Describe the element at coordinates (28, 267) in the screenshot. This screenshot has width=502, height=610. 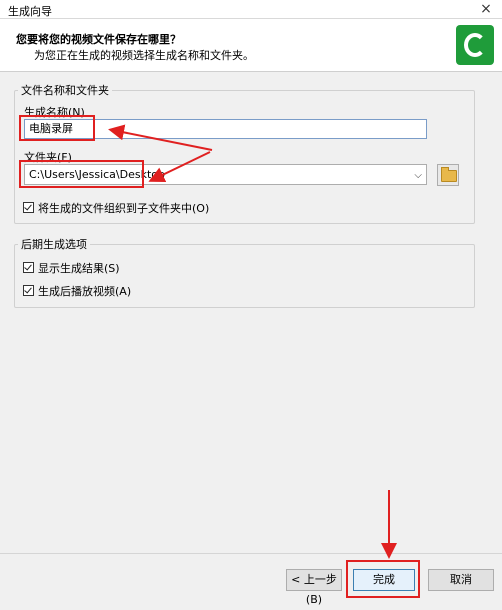
I see `show-results-checkbox` at that location.